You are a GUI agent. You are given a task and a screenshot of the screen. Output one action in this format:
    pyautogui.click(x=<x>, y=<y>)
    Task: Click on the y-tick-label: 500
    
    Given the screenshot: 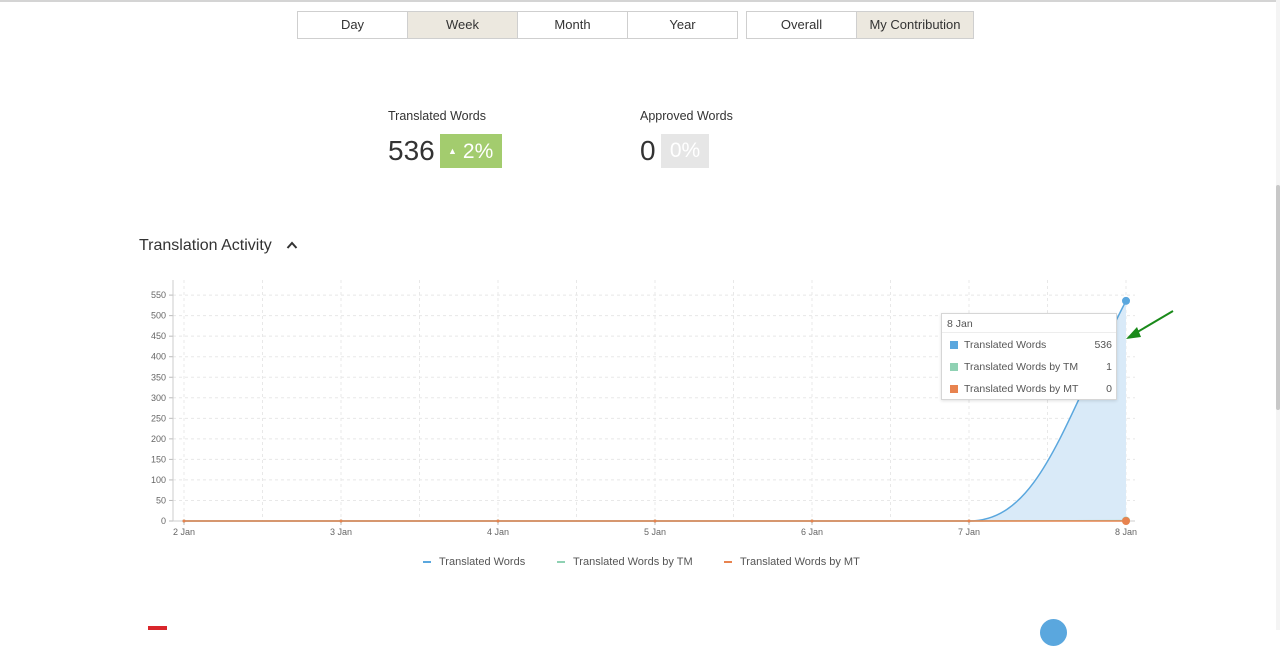 What is the action you would take?
    pyautogui.click(x=158, y=316)
    